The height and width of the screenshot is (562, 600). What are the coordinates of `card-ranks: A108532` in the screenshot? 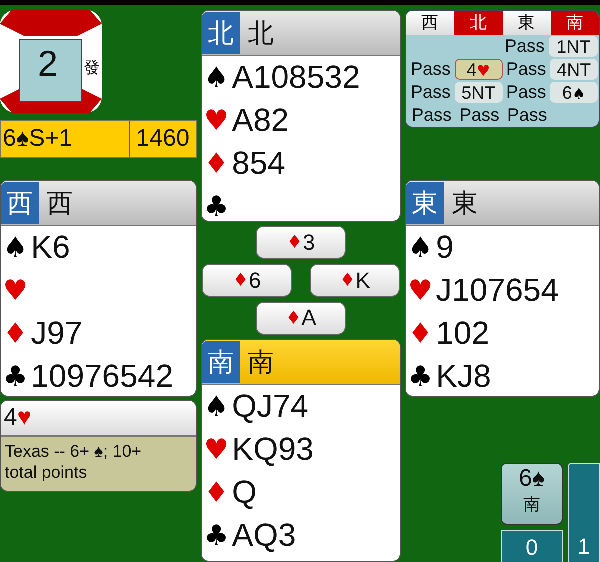 It's located at (296, 77).